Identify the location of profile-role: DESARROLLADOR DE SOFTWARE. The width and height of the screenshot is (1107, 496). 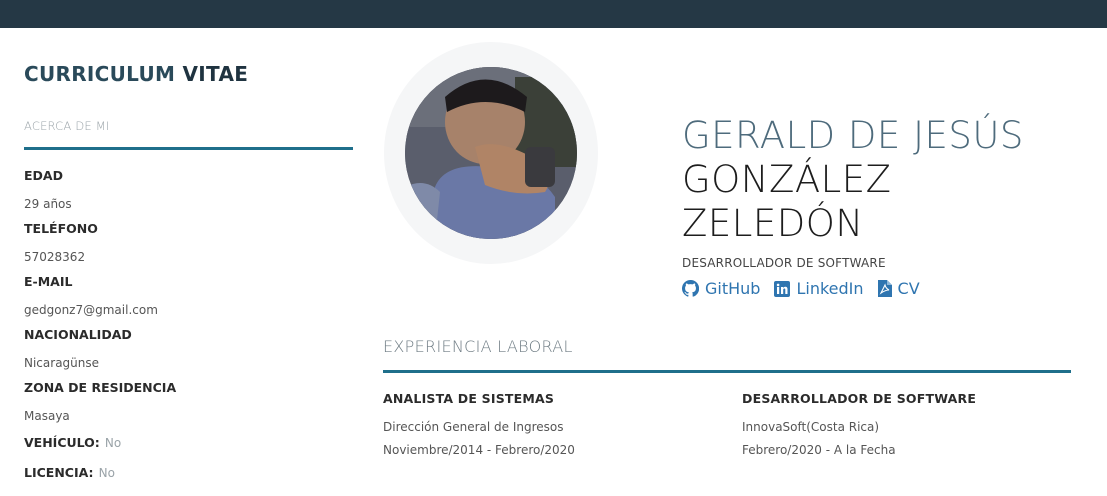
(784, 263).